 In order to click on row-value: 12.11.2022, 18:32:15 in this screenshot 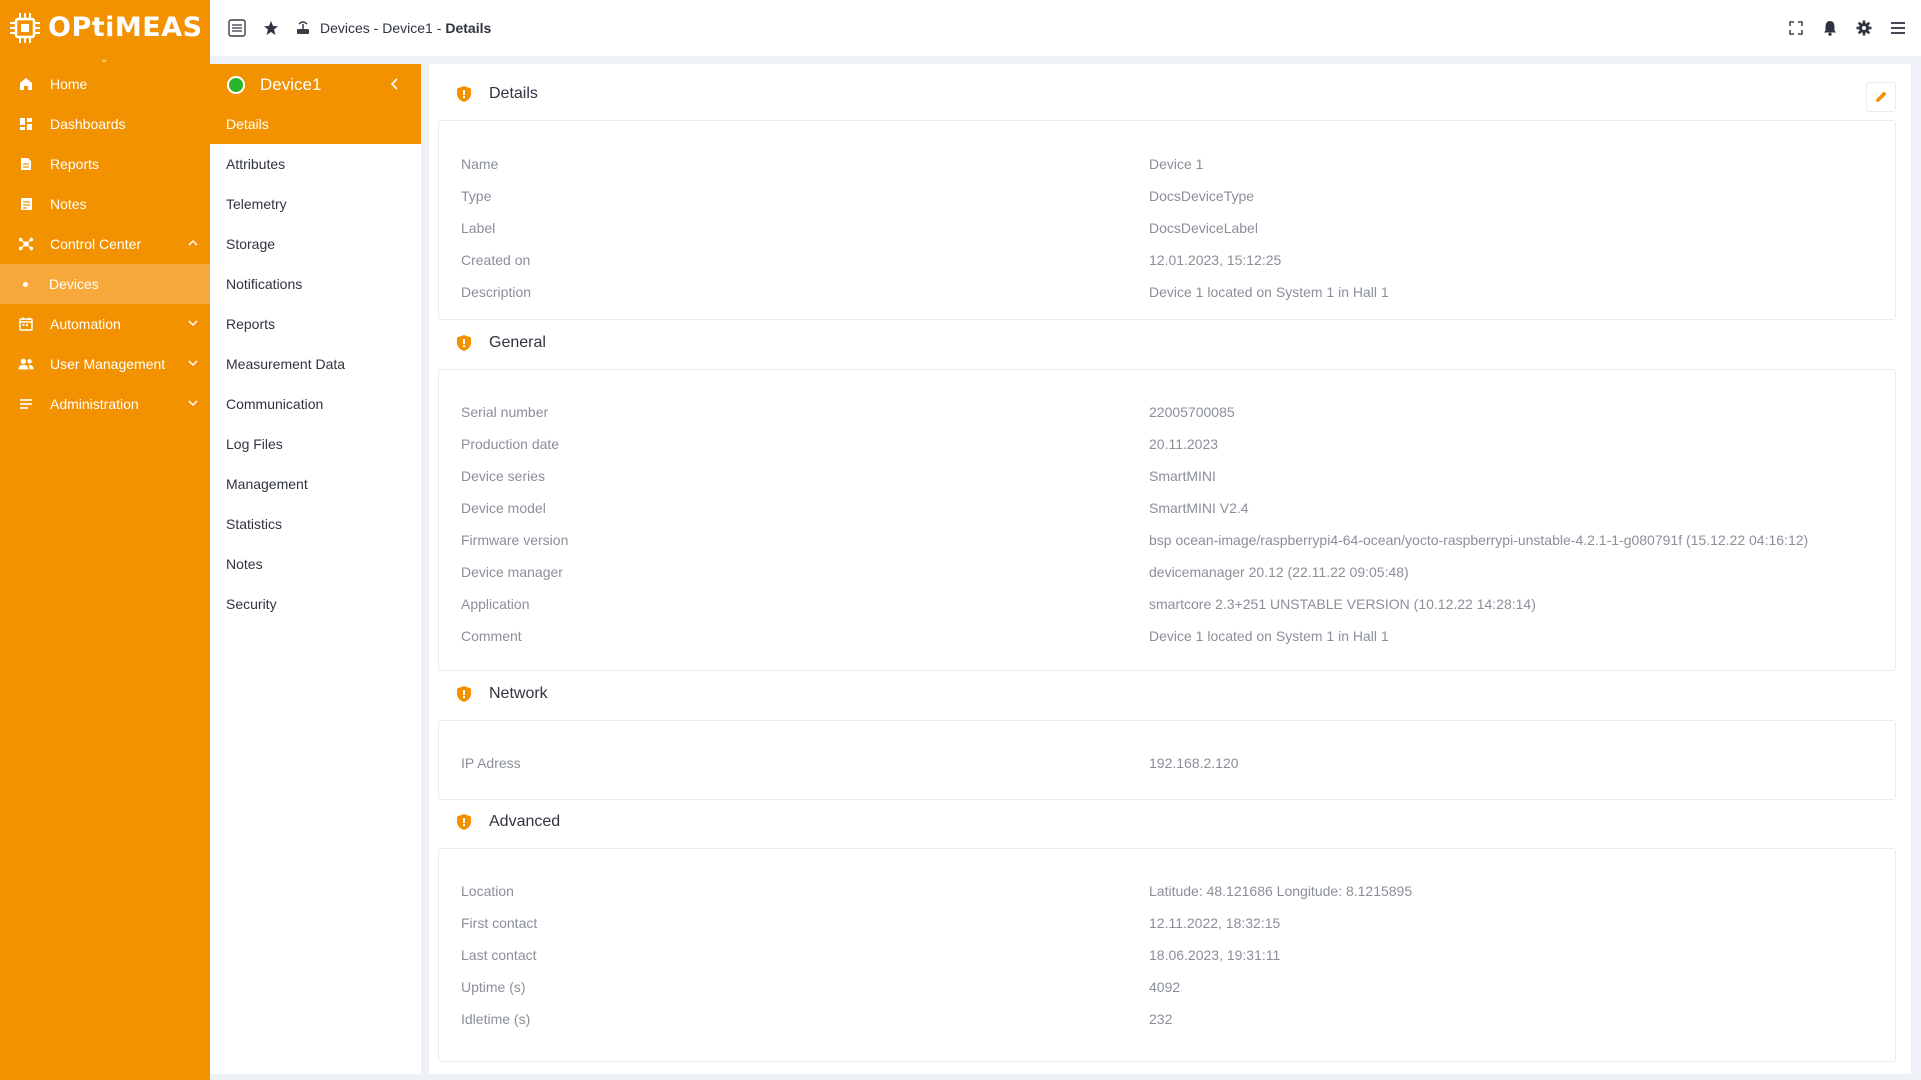, I will do `click(1215, 923)`.